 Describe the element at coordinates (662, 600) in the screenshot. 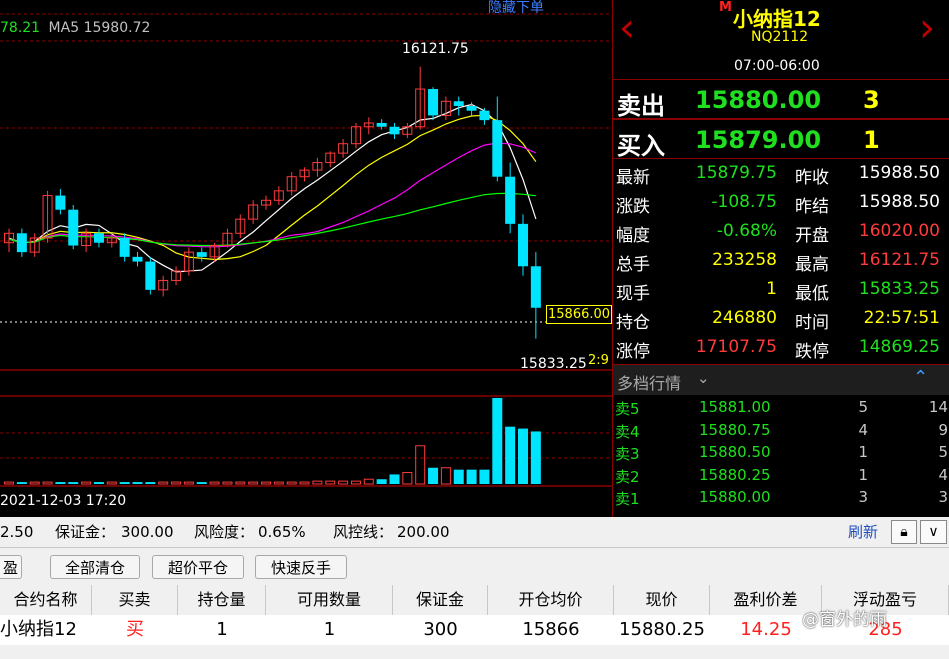

I see `column-header-current-price: 现价` at that location.